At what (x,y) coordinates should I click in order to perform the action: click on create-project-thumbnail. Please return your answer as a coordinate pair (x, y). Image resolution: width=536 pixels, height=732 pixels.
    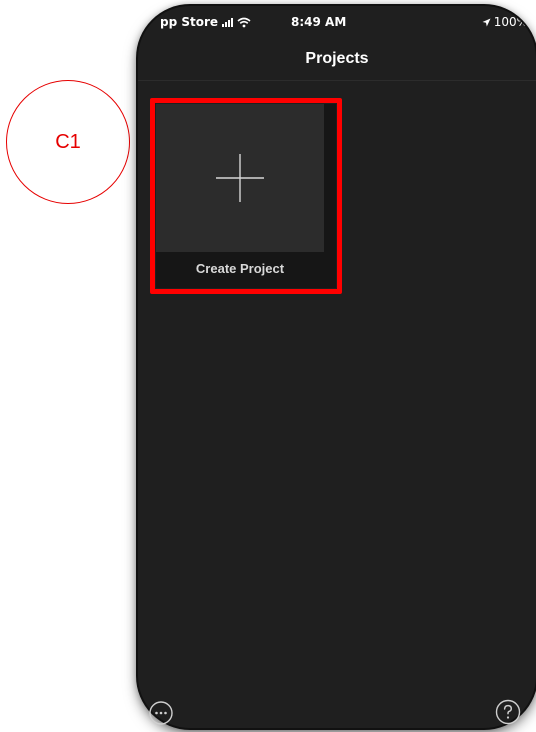
    Looking at the image, I should click on (240, 178).